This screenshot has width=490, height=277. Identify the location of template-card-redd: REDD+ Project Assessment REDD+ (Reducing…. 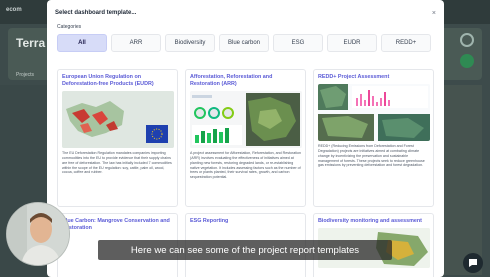
(373, 138).